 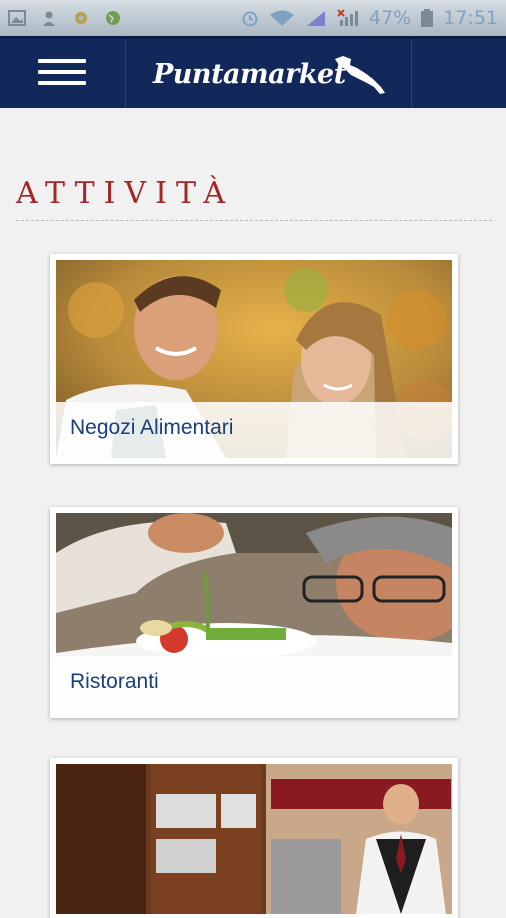 I want to click on gallery-icon, so click(x=17, y=18).